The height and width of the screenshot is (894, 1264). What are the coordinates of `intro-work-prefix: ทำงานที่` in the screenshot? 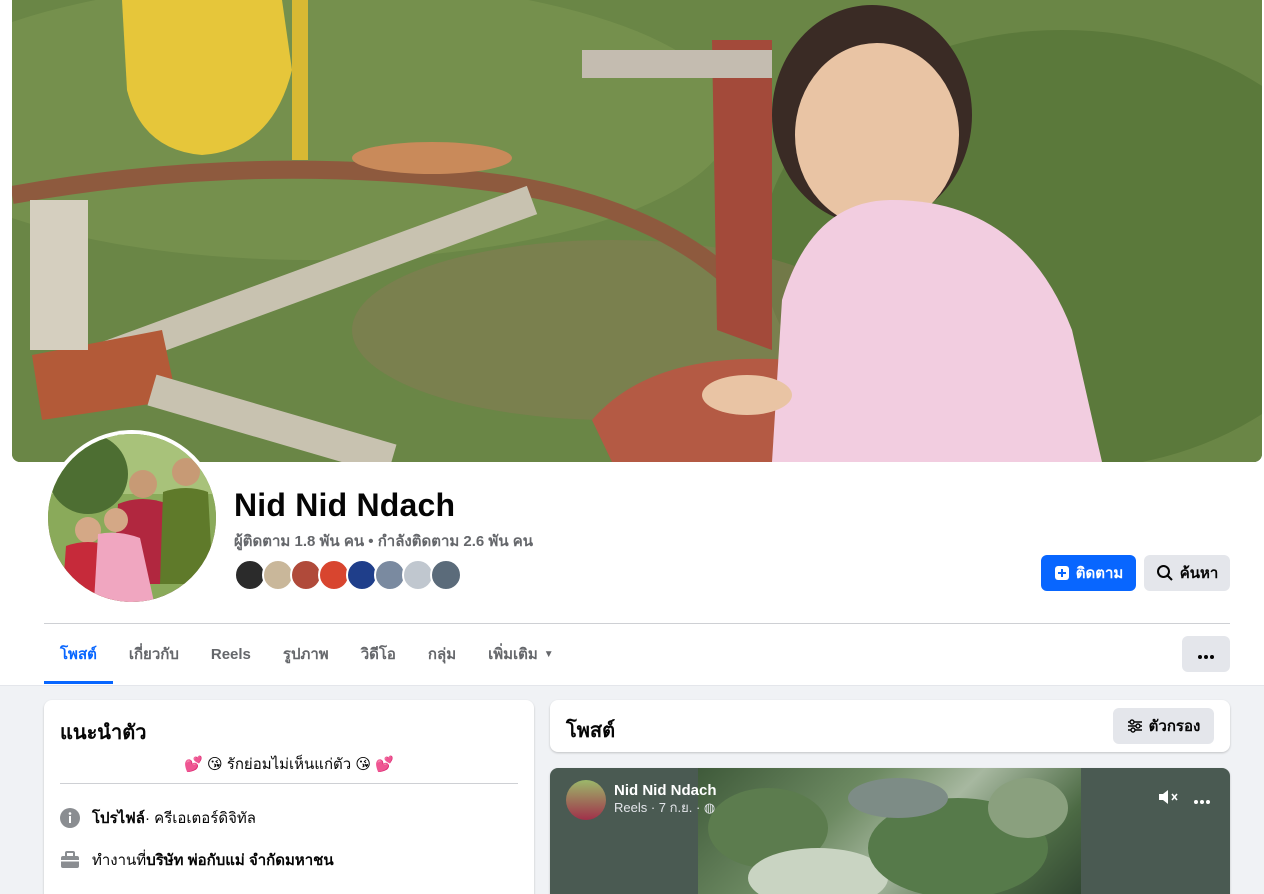 It's located at (119, 860).